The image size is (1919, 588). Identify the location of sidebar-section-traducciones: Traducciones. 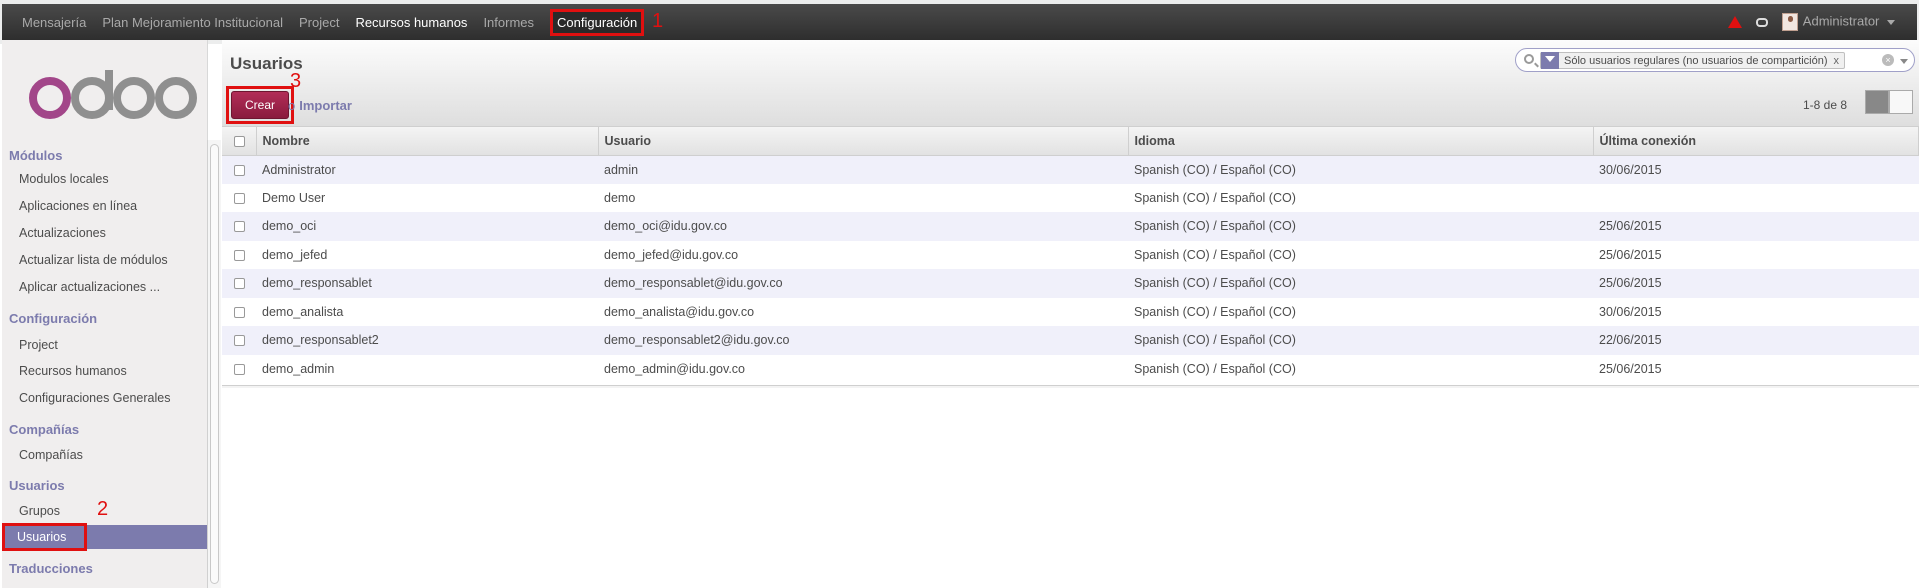
(51, 568).